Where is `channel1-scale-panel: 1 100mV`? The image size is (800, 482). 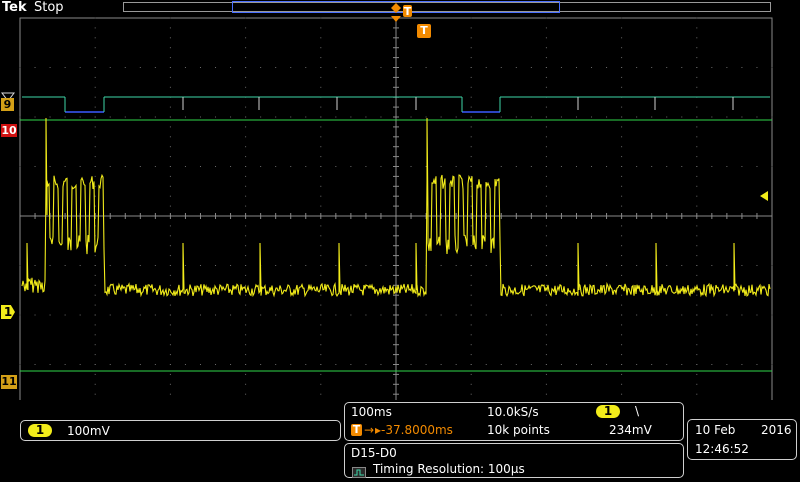
channel1-scale-panel: 1 100mV is located at coordinates (180, 430).